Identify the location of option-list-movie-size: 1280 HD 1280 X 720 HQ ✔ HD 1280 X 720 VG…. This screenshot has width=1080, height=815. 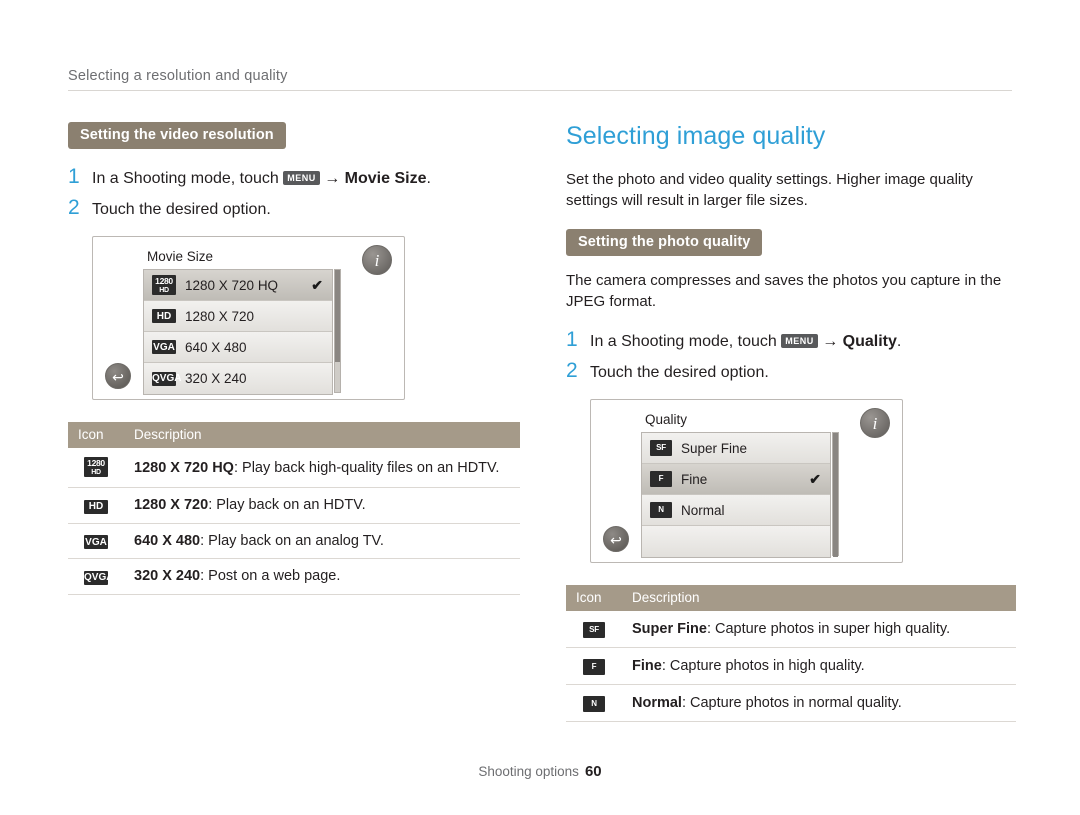
(238, 332).